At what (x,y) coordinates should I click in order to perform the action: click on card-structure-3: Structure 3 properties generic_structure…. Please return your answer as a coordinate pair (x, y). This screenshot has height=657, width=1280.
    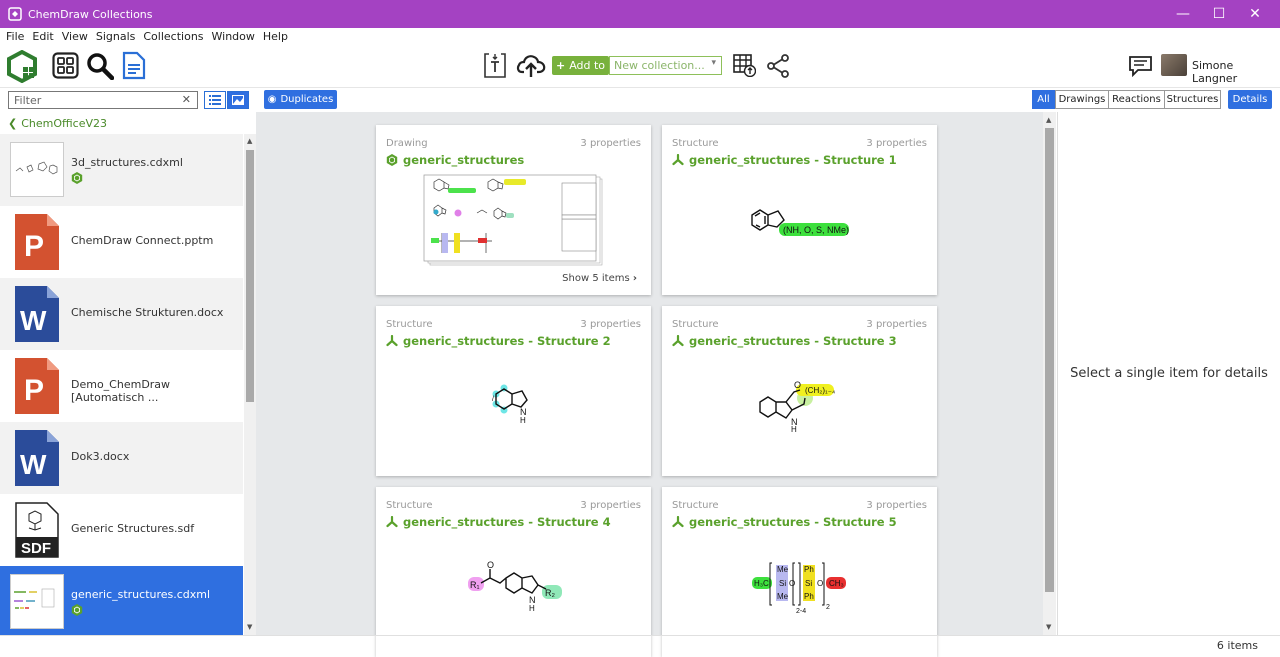
    Looking at the image, I should click on (799, 391).